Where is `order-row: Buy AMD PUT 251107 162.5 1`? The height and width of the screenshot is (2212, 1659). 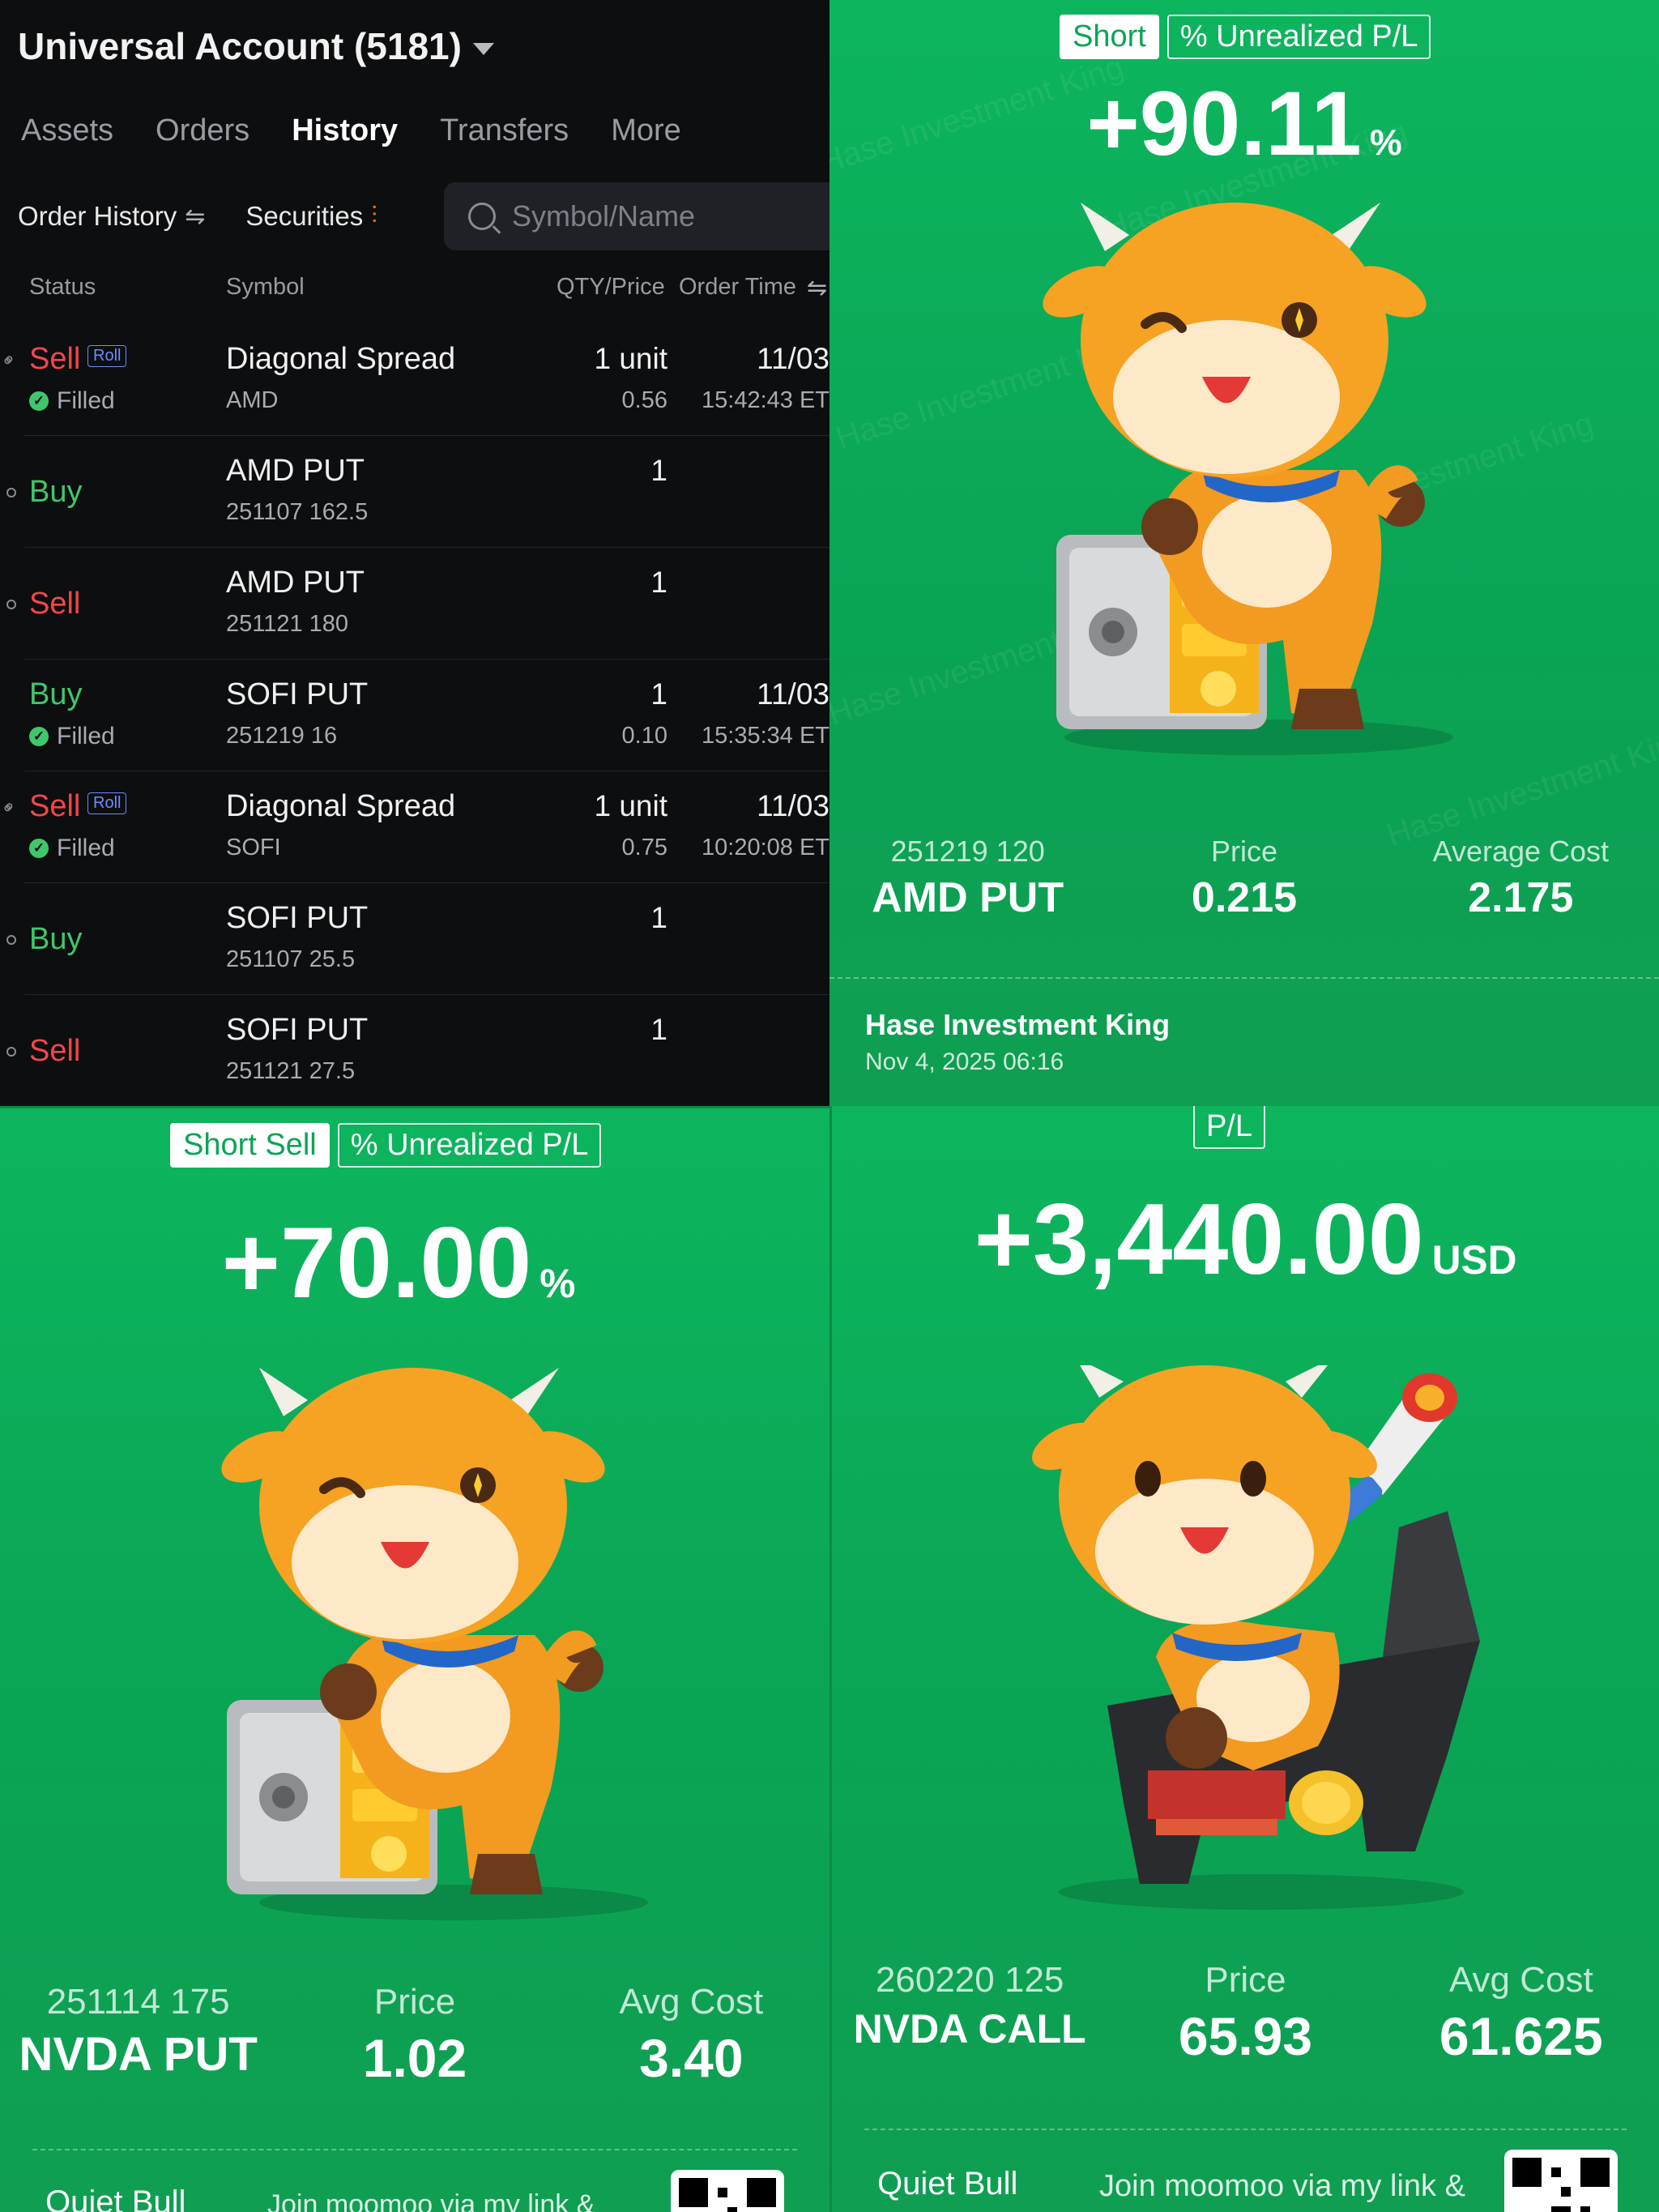
order-row: Buy AMD PUT 251107 162.5 1 is located at coordinates (418, 492).